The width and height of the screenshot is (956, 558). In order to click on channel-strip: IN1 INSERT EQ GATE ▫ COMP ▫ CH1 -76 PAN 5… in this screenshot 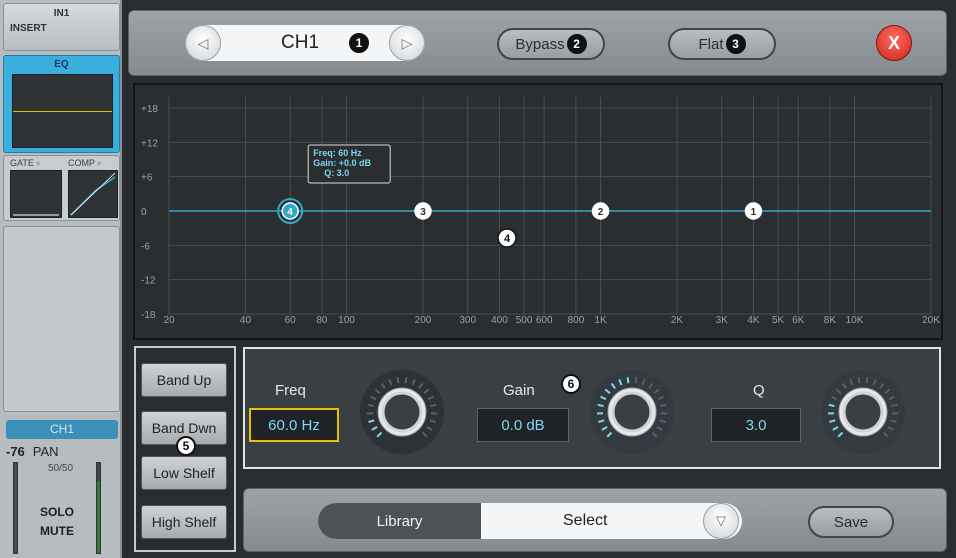, I will do `click(61, 279)`.